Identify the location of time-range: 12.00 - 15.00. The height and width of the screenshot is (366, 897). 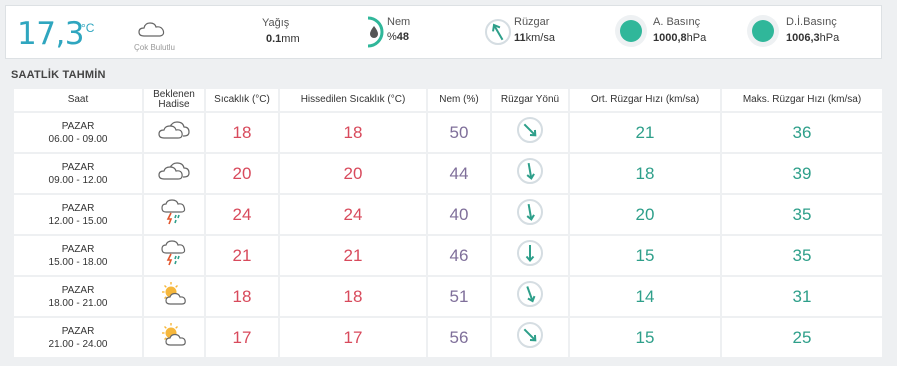
(78, 221).